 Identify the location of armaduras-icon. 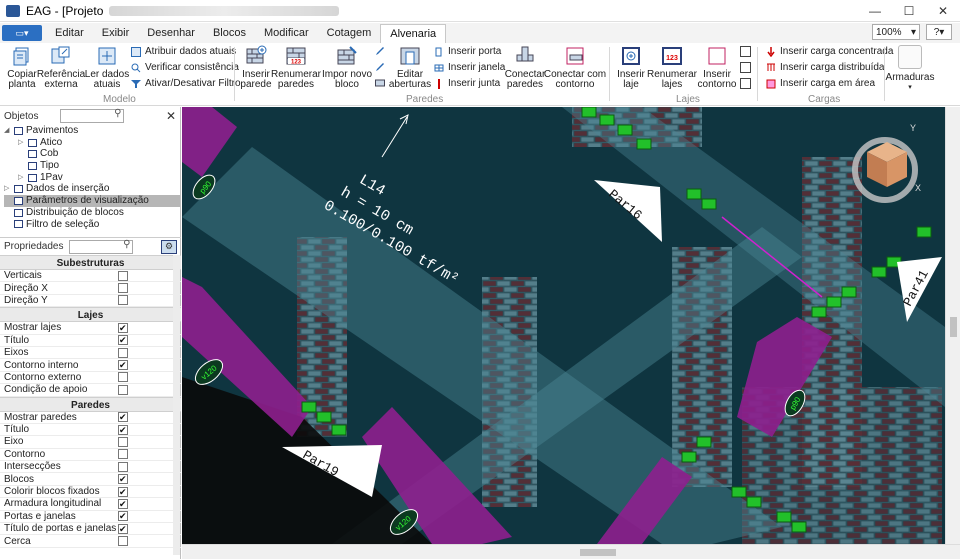
(910, 57).